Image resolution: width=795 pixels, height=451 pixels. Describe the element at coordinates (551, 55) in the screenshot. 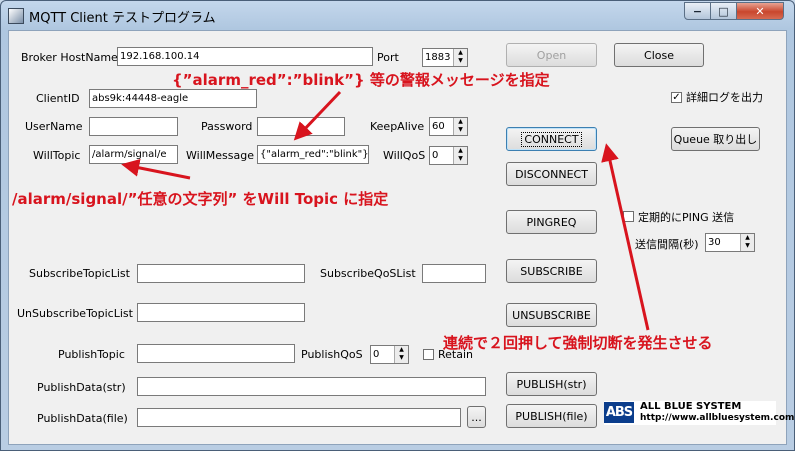

I see `open-button: Open` at that location.